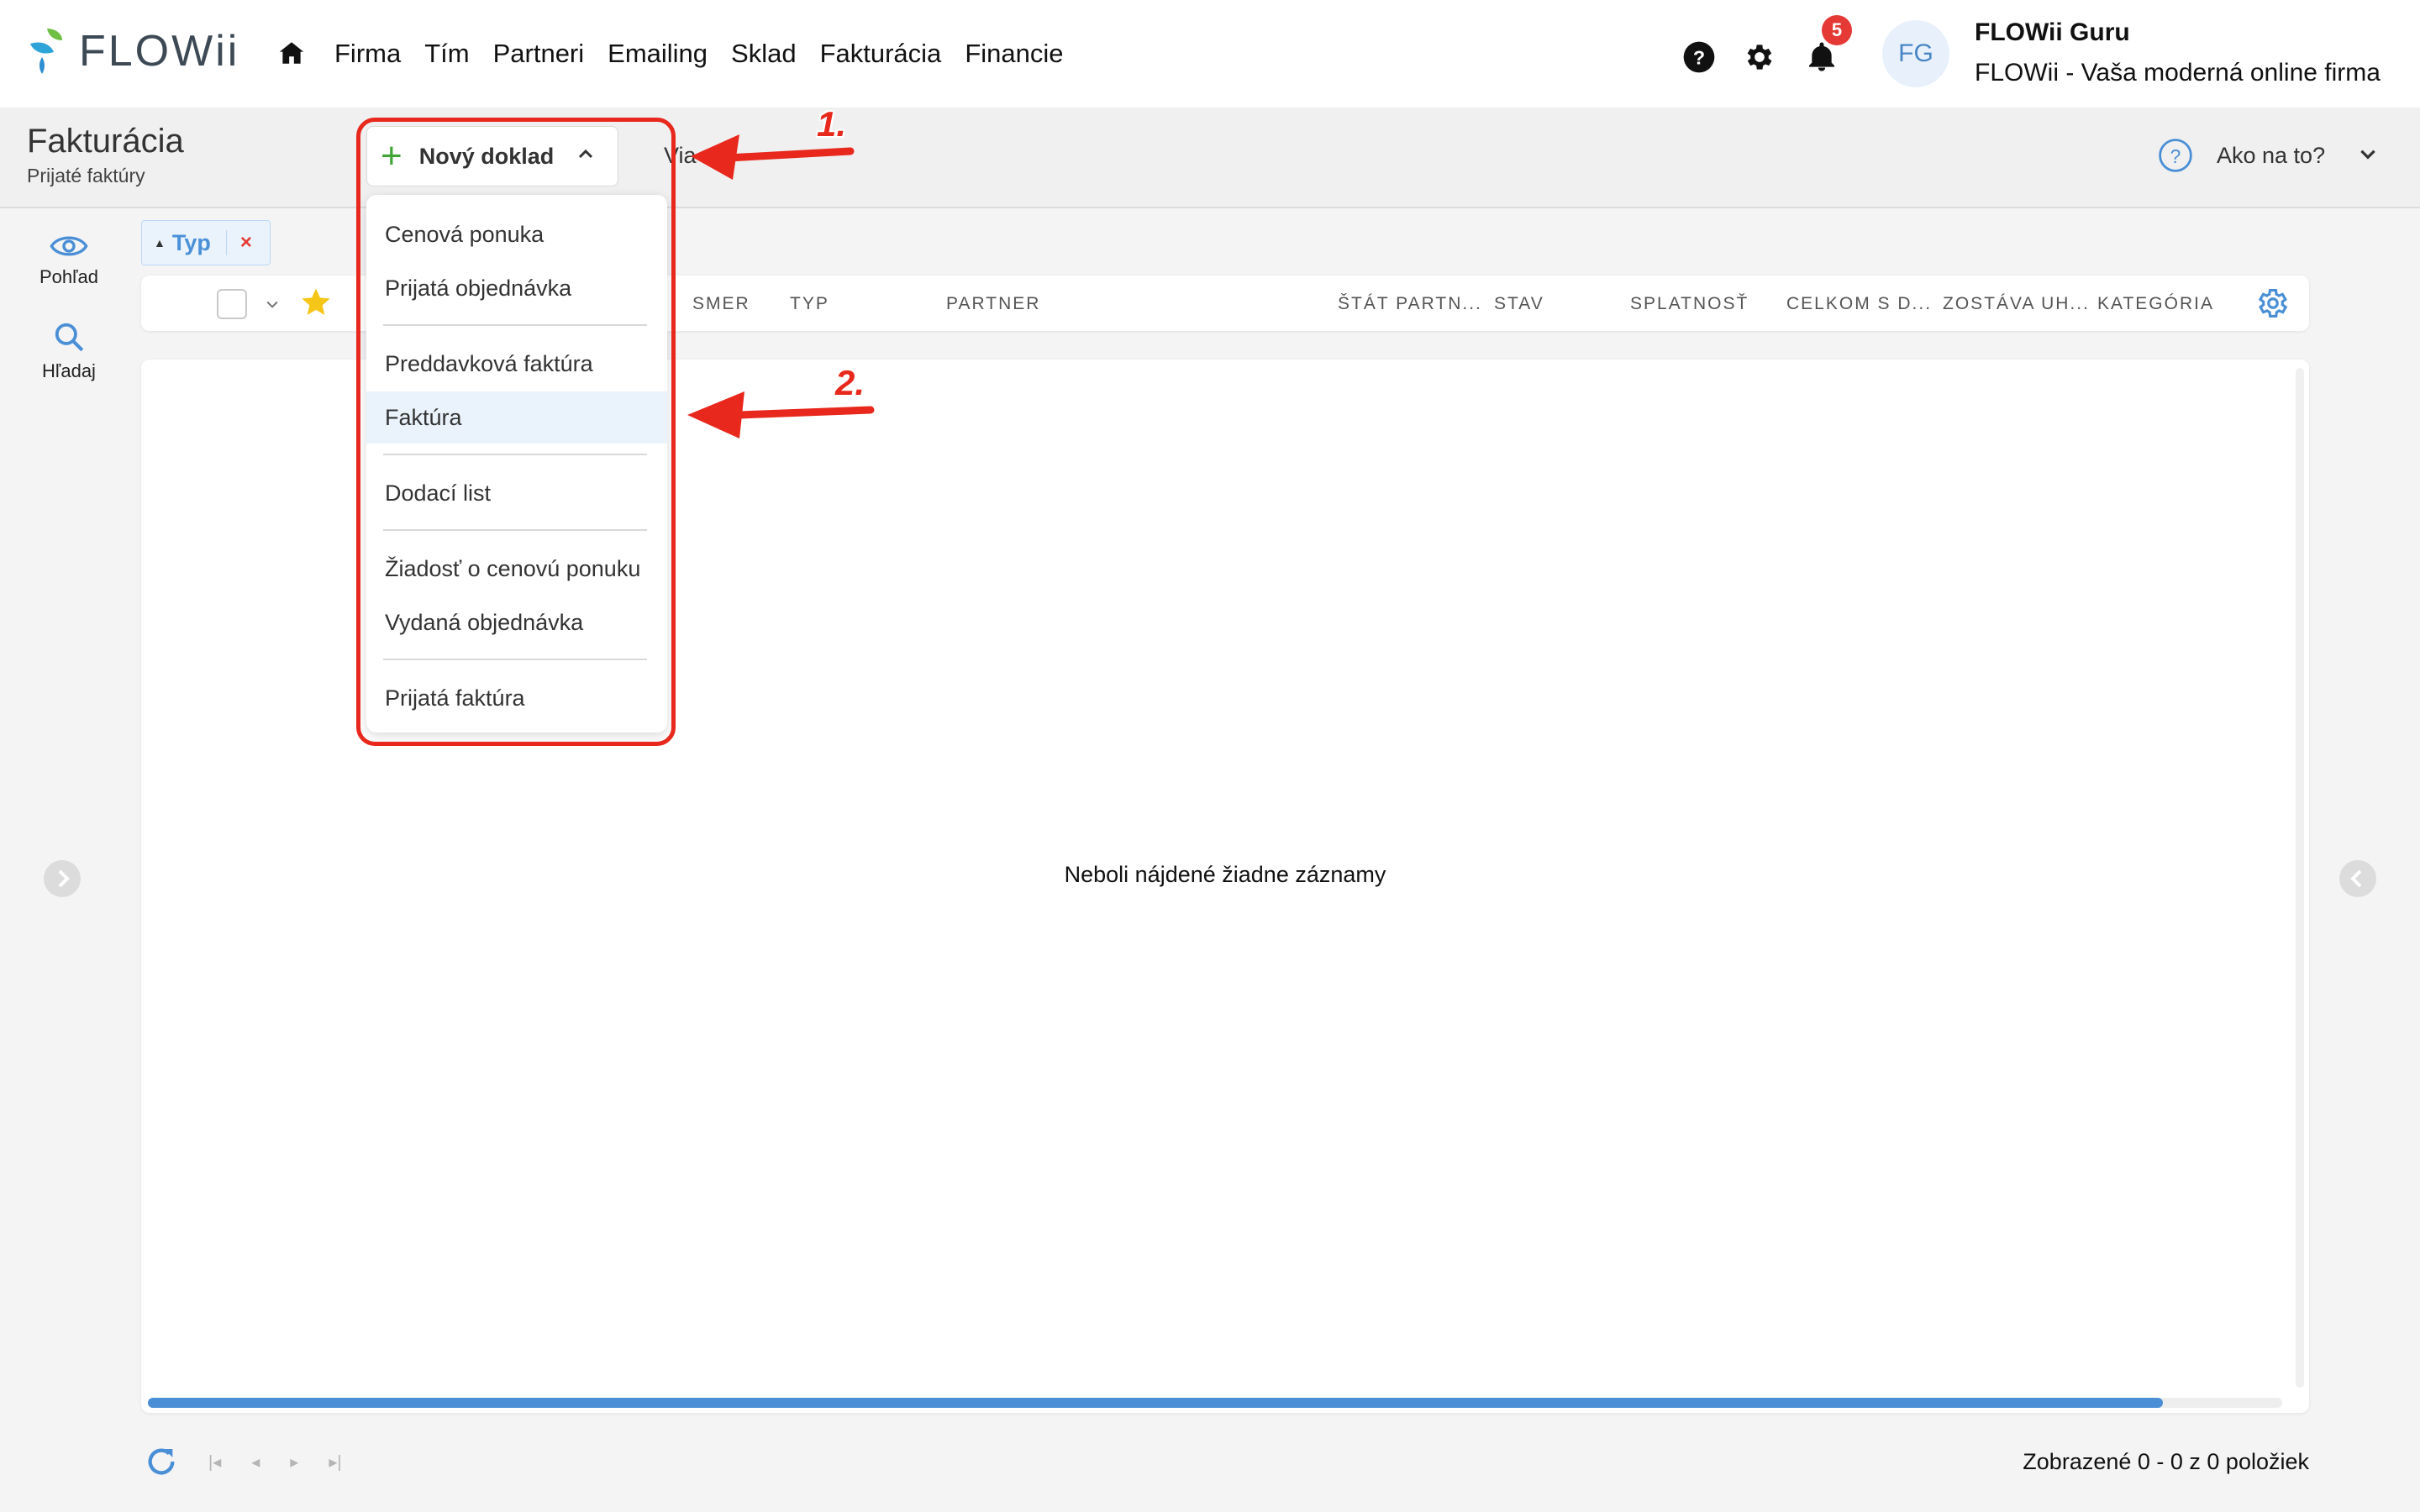 This screenshot has height=1512, width=2420. Describe the element at coordinates (832, 124) in the screenshot. I see `annotation-step-1: 1.` at that location.